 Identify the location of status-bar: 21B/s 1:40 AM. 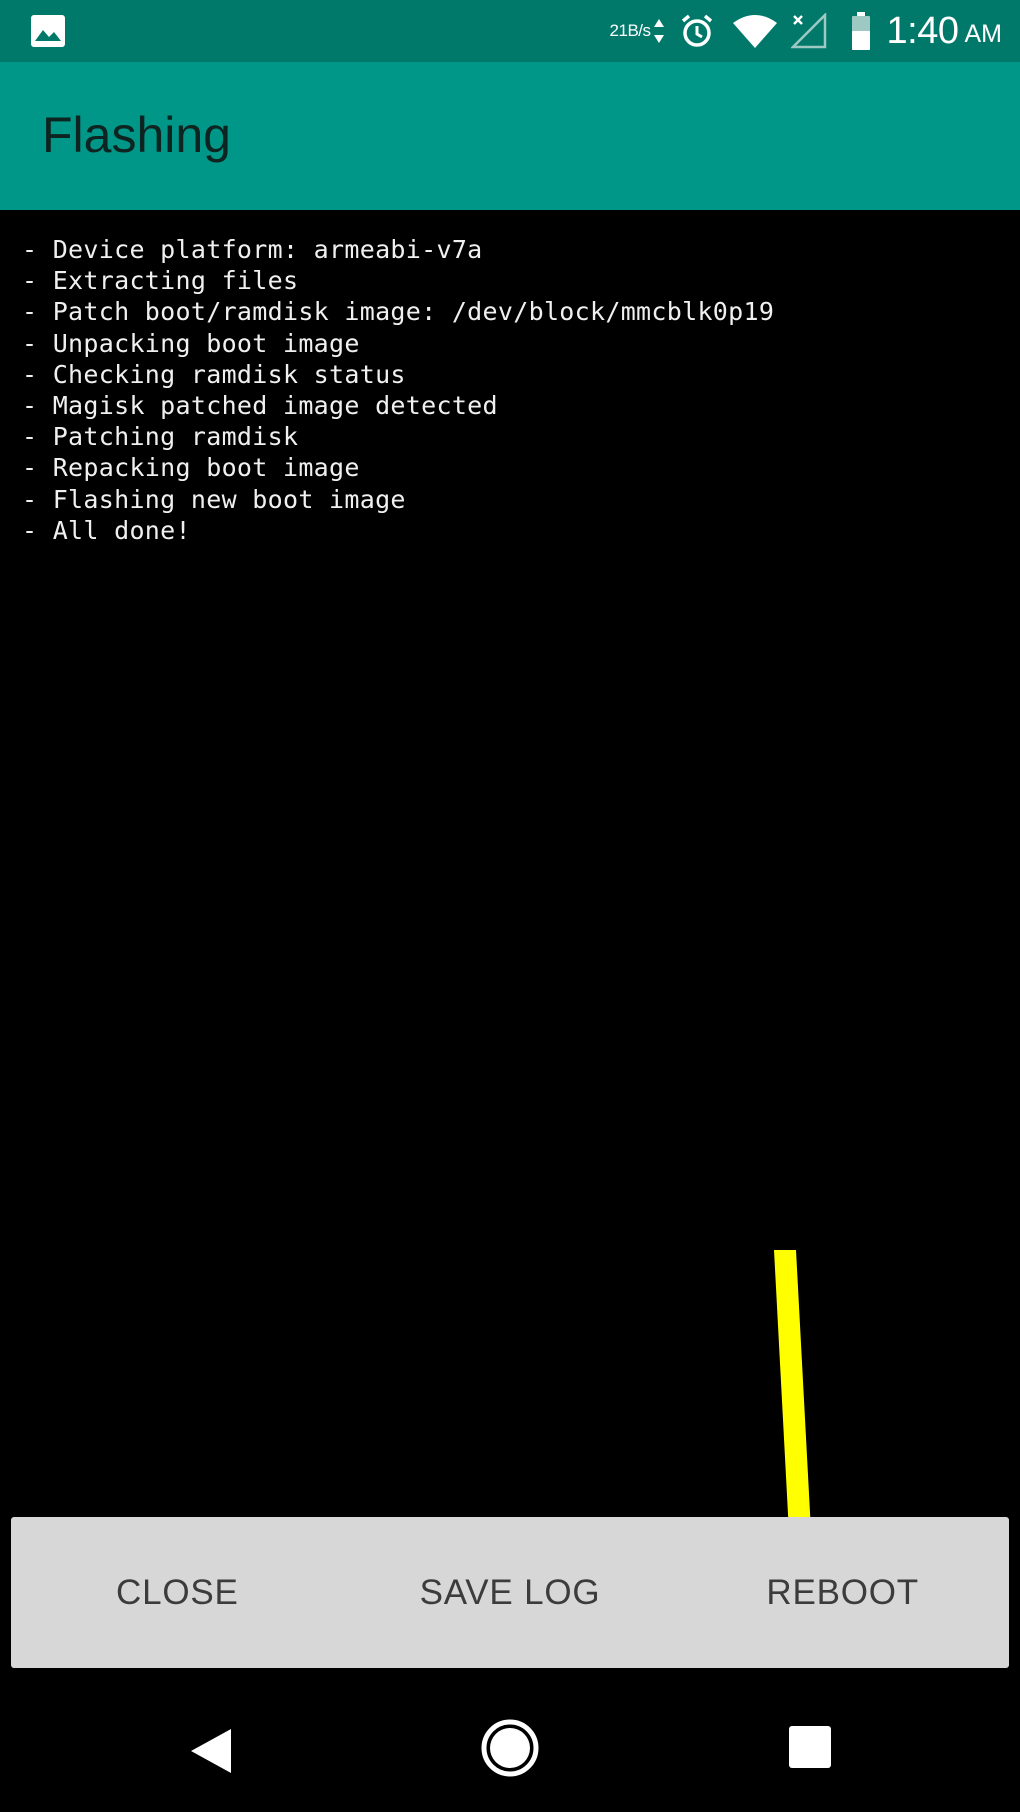
(510, 31).